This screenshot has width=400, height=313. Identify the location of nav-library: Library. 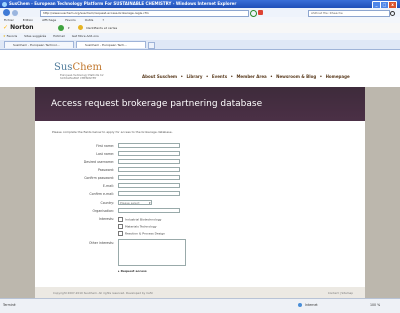
(194, 76).